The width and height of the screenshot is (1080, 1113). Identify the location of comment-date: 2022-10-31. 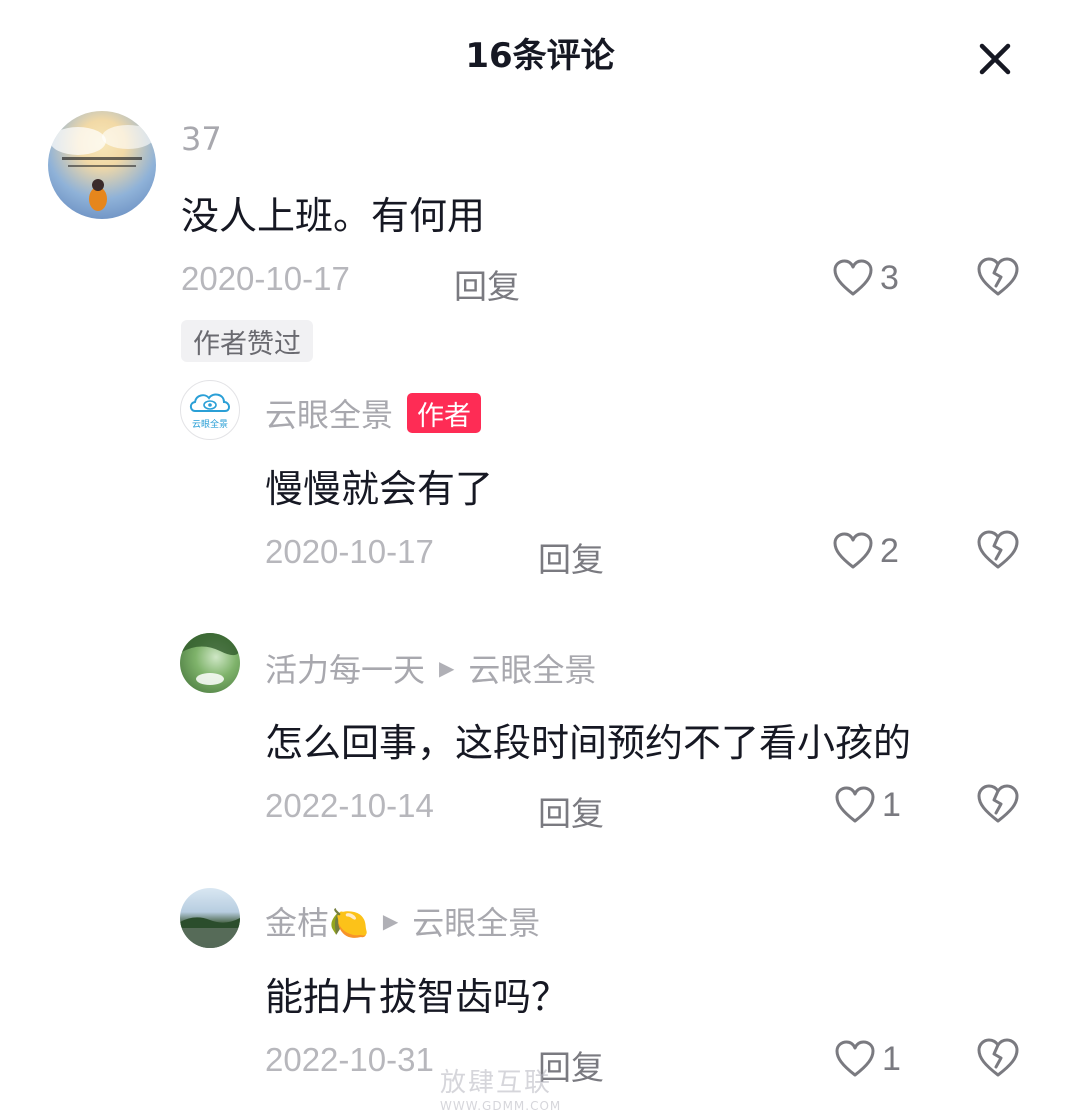
(349, 1059).